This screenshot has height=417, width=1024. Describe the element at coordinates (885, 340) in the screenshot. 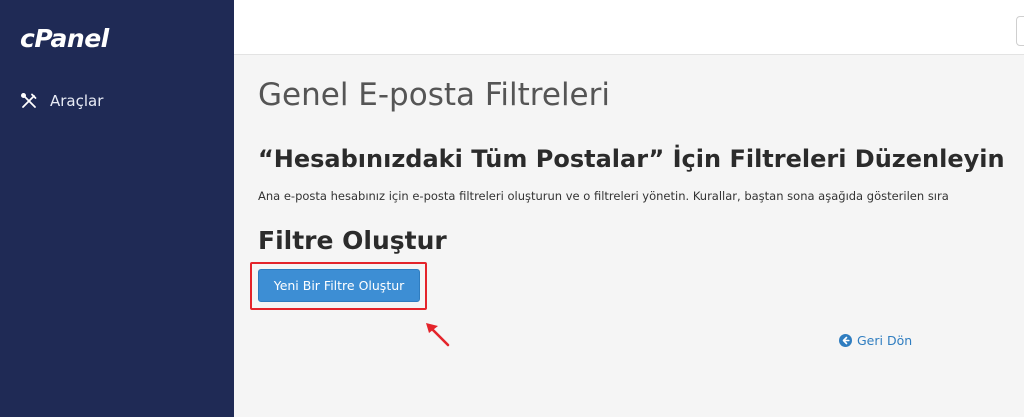

I see `back-link-label: Geri Dön` at that location.